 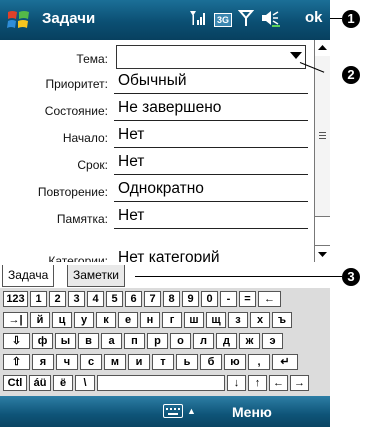 I want to click on keyboard-key: 123, so click(x=15, y=299).